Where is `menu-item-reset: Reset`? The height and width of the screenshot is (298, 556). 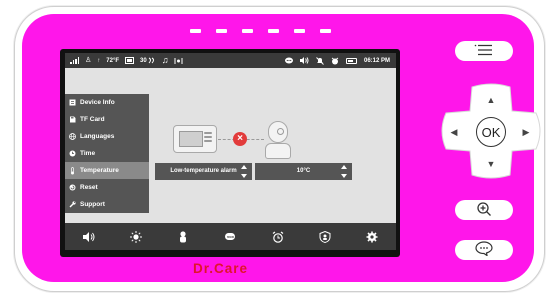
menu-item-reset: Reset is located at coordinates (107, 187).